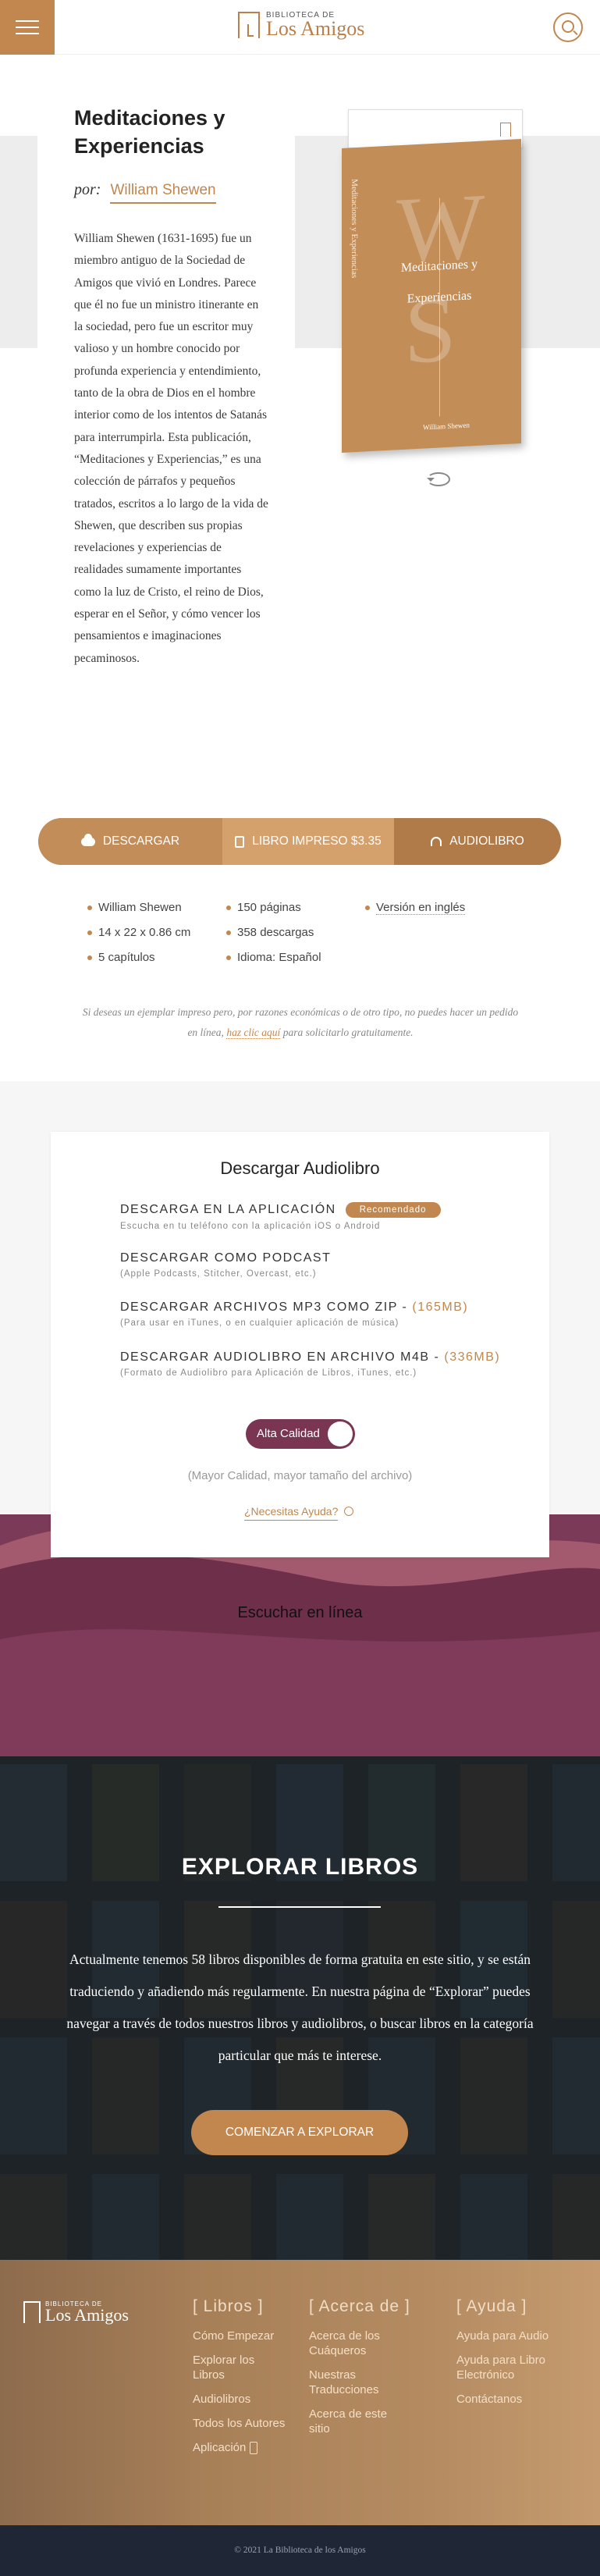 The image size is (600, 2576). What do you see at coordinates (253, 2448) in the screenshot?
I see `phone-icon` at bounding box center [253, 2448].